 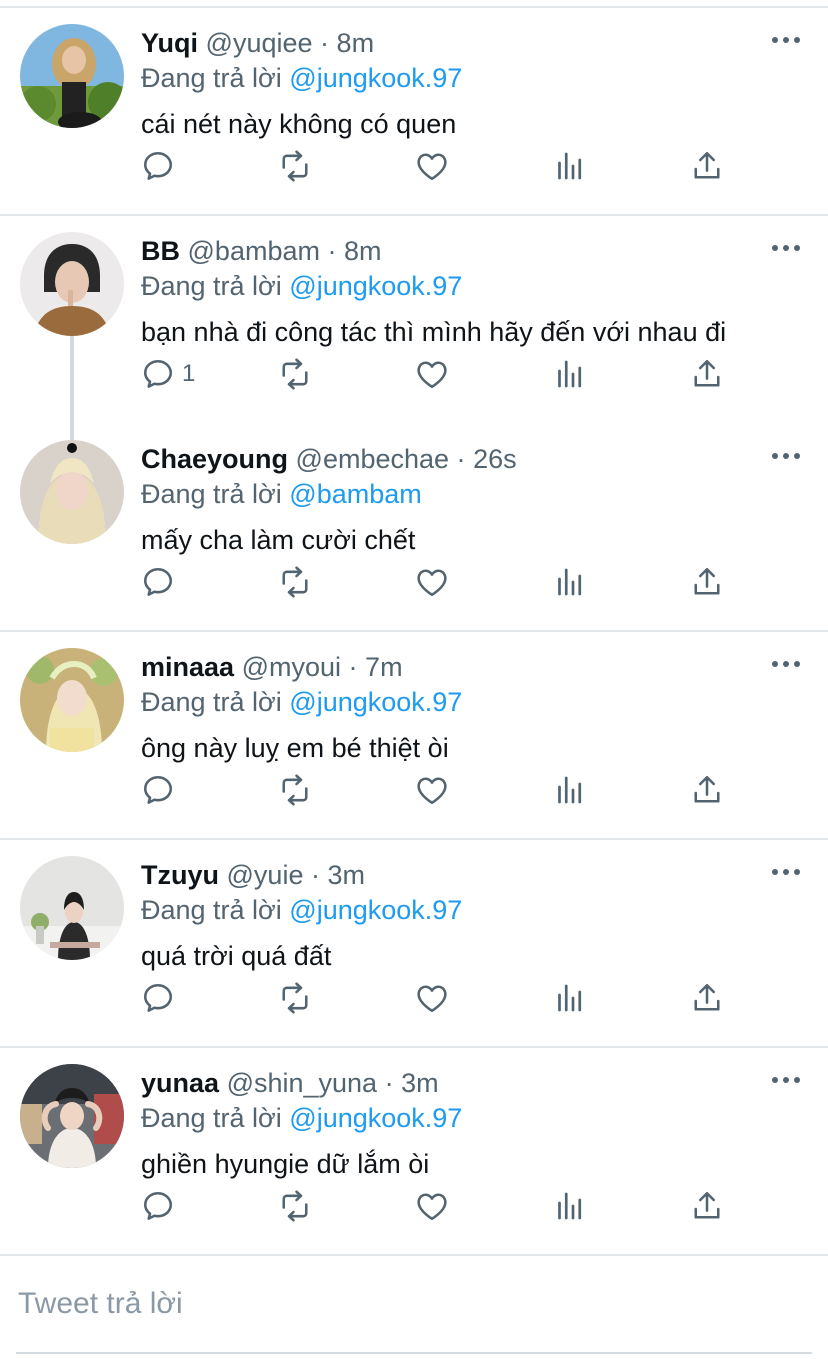 What do you see at coordinates (254, 251) in the screenshot?
I see `user-handle: @bambam` at bounding box center [254, 251].